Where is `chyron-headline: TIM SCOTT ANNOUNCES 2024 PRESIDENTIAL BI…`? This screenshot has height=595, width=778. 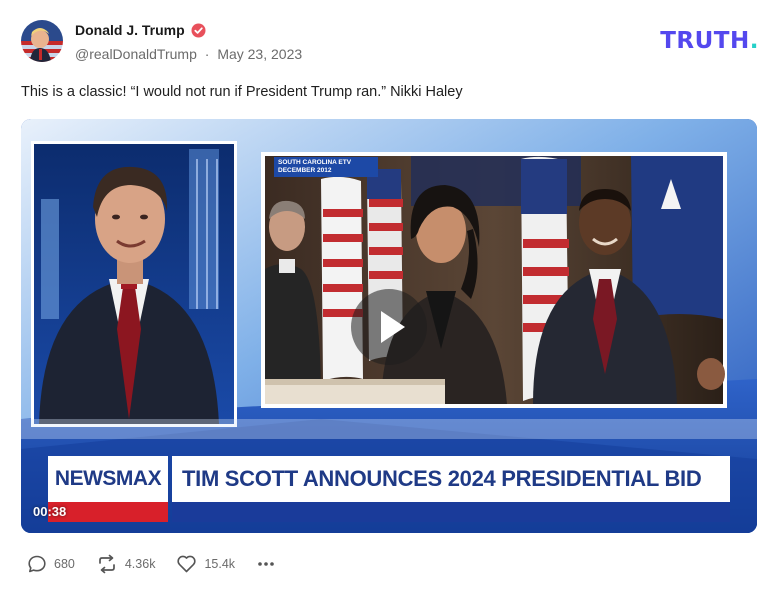 chyron-headline: TIM SCOTT ANNOUNCES 2024 PRESIDENTIAL BI… is located at coordinates (442, 478).